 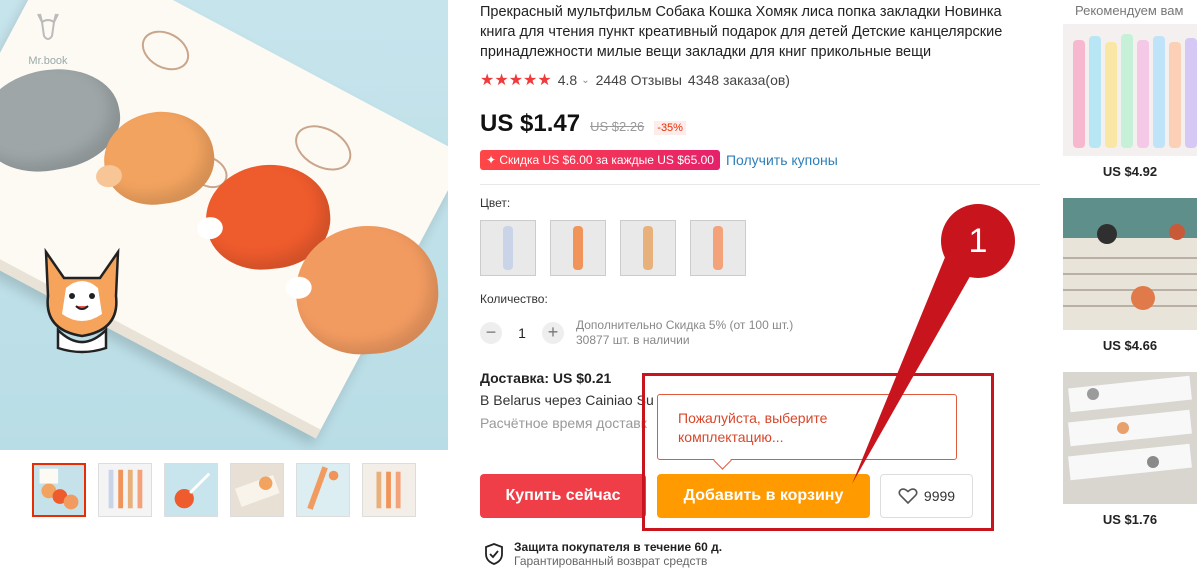 I want to click on annotation-highlight-box, so click(x=818, y=452).